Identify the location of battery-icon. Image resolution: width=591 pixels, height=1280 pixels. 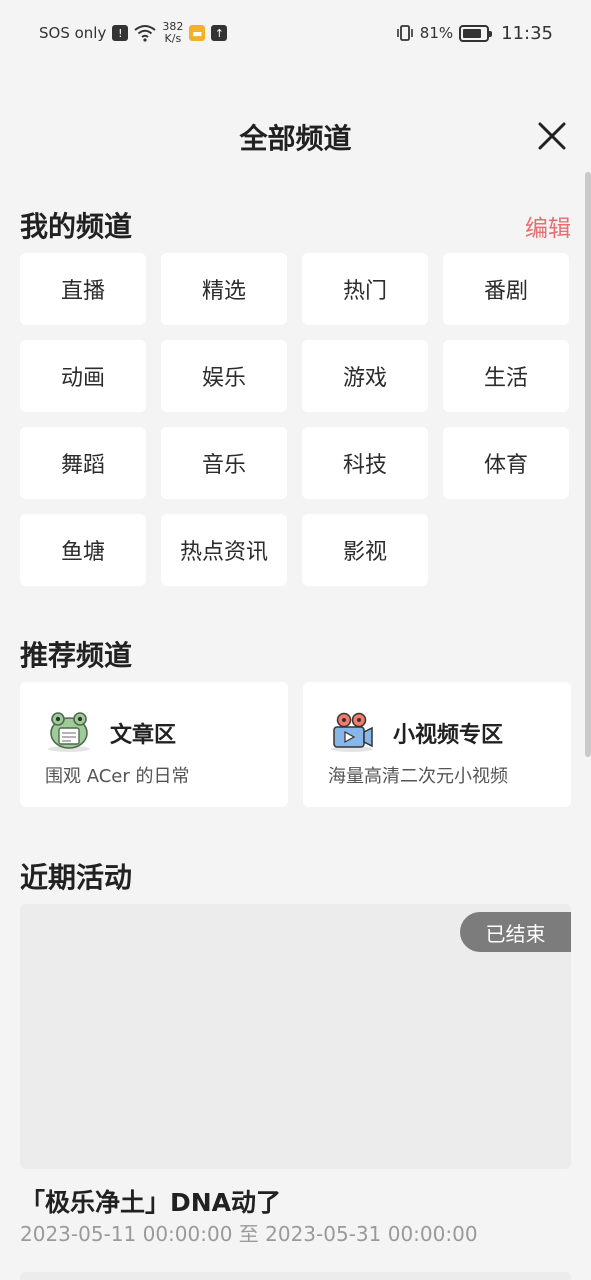
(476, 33).